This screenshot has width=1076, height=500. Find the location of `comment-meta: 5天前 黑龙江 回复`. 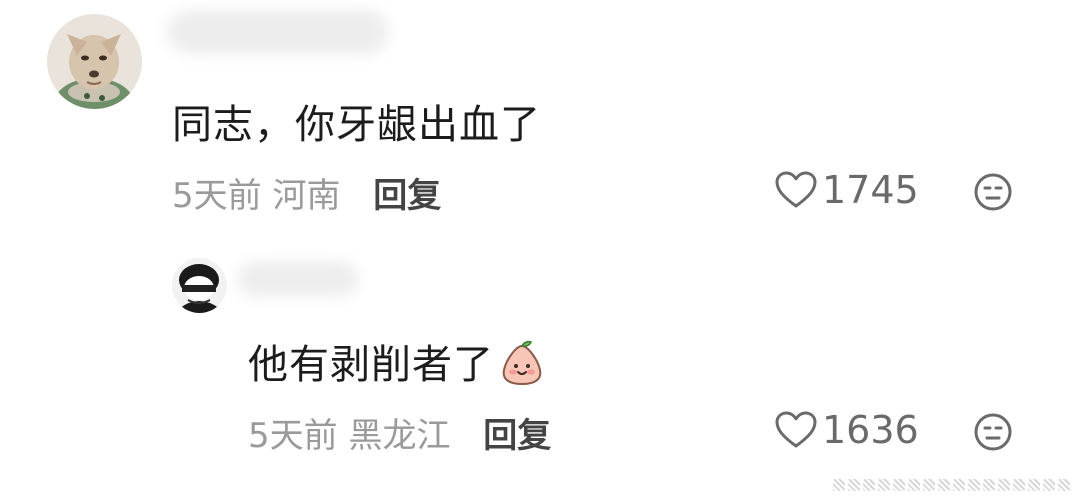

comment-meta: 5天前 黑龙江 回复 is located at coordinates (399, 432).